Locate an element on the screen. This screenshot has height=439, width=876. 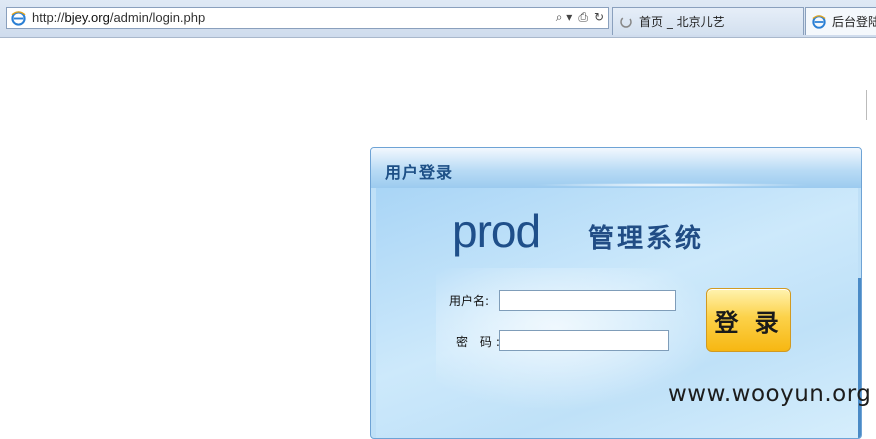
url-domain: bjey.org is located at coordinates (87, 17).